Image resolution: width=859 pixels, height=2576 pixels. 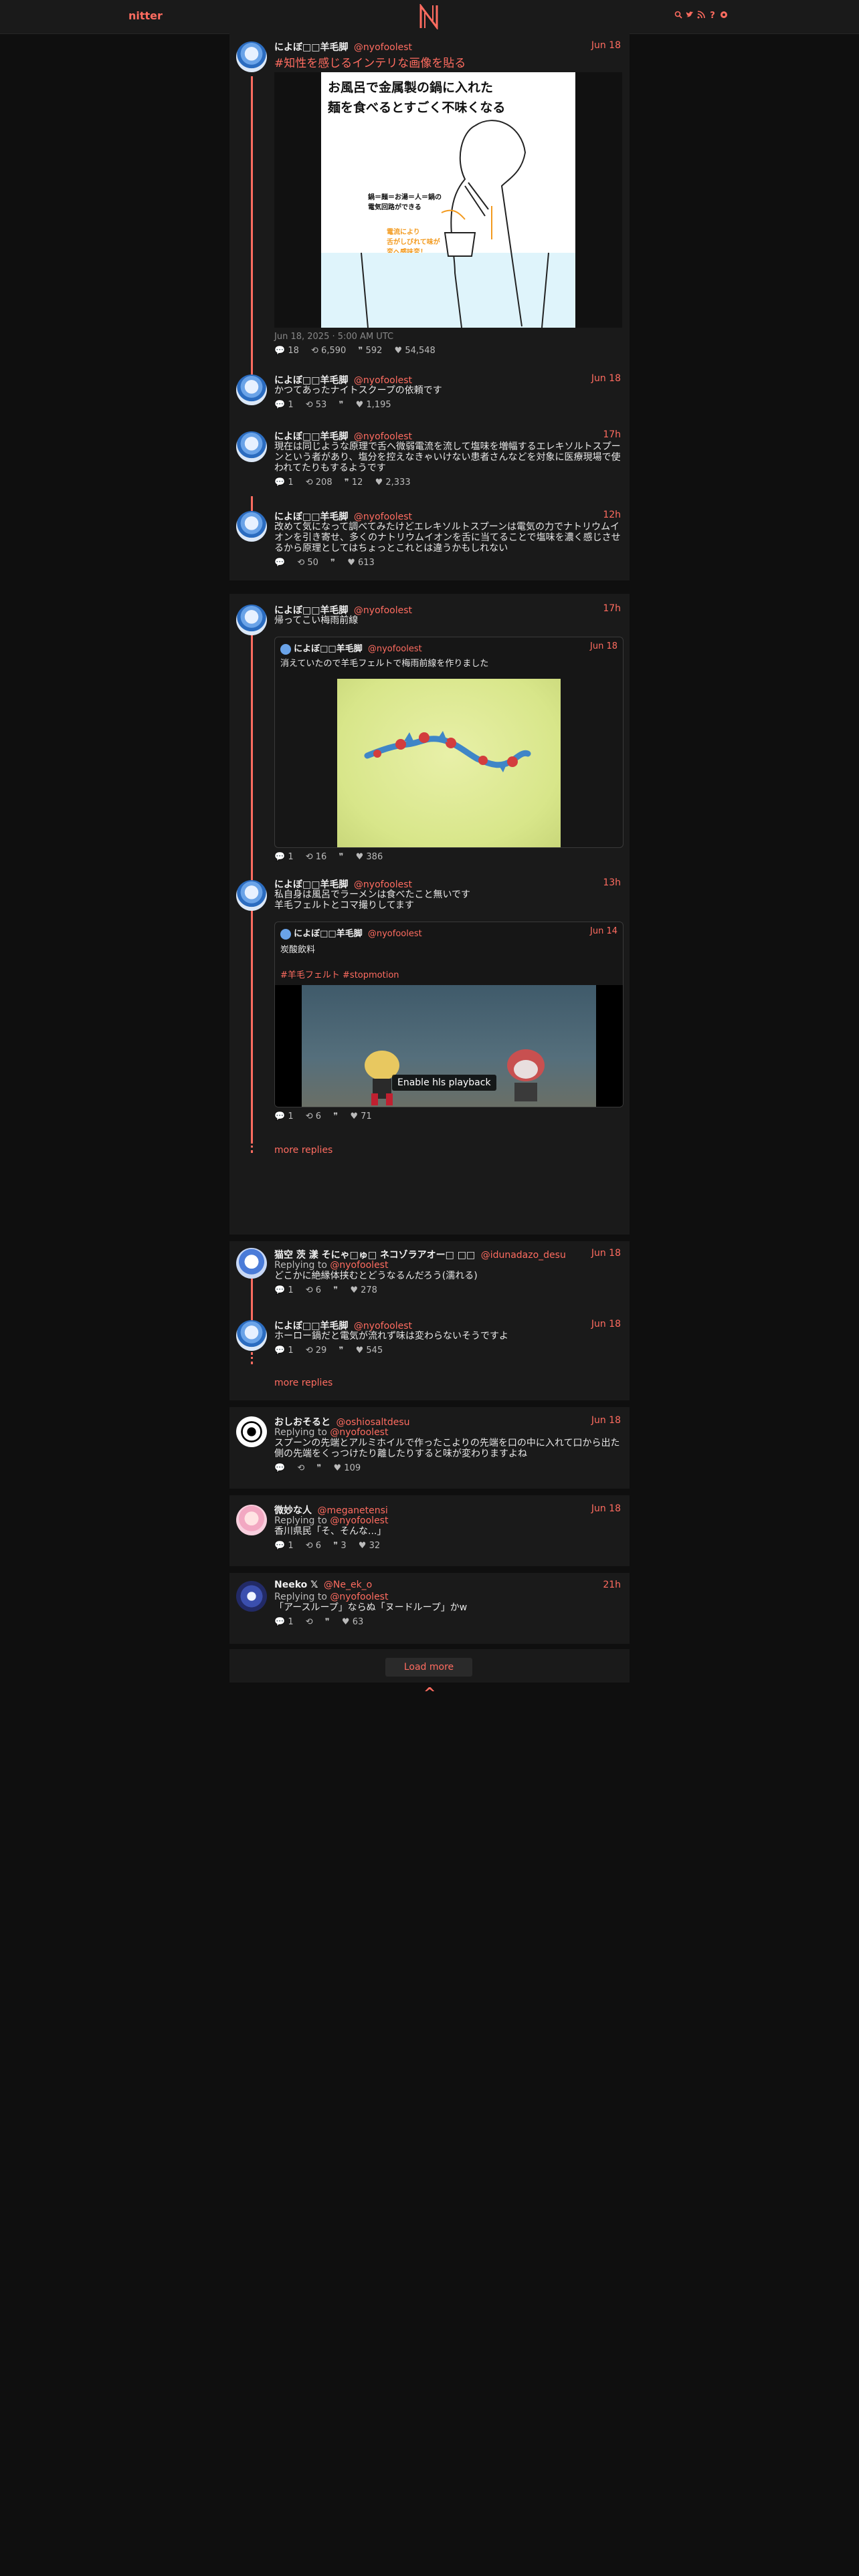 I want to click on settings-icon, so click(x=724, y=16).